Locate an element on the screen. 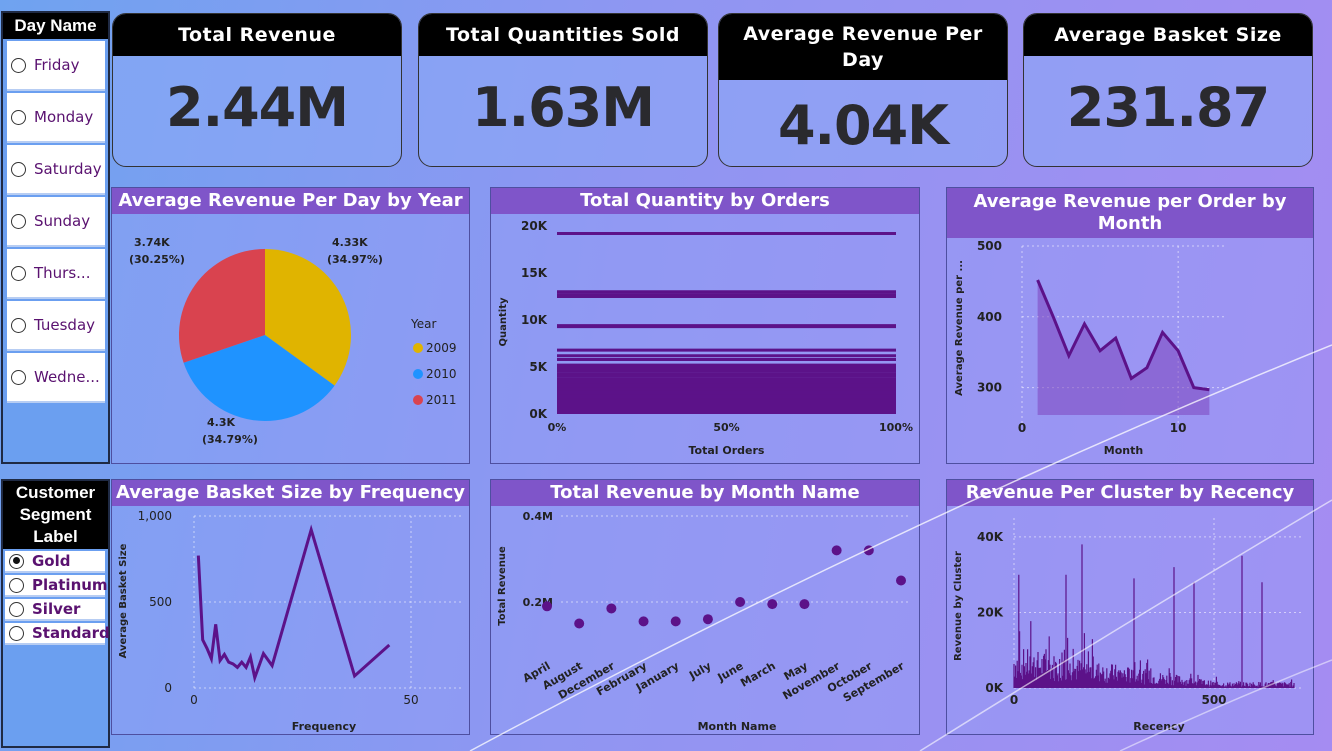  x-tick-label: March is located at coordinates (758, 674).